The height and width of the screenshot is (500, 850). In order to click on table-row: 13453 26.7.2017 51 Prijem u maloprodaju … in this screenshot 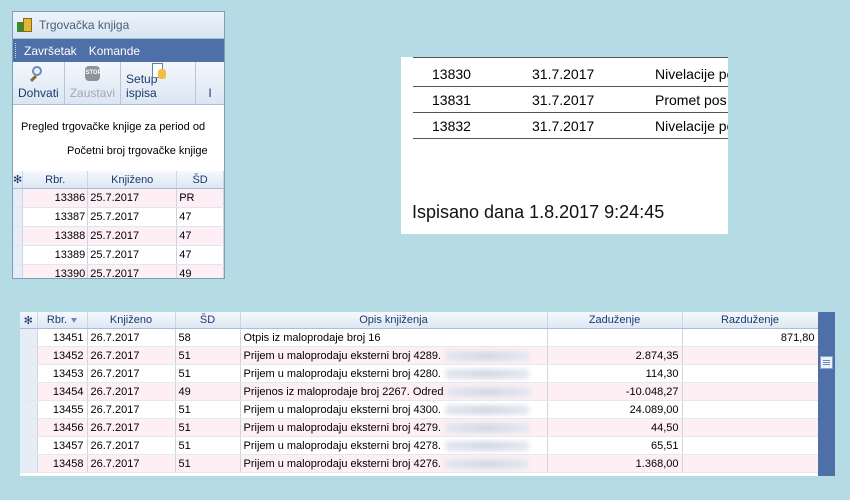, I will do `click(419, 373)`.